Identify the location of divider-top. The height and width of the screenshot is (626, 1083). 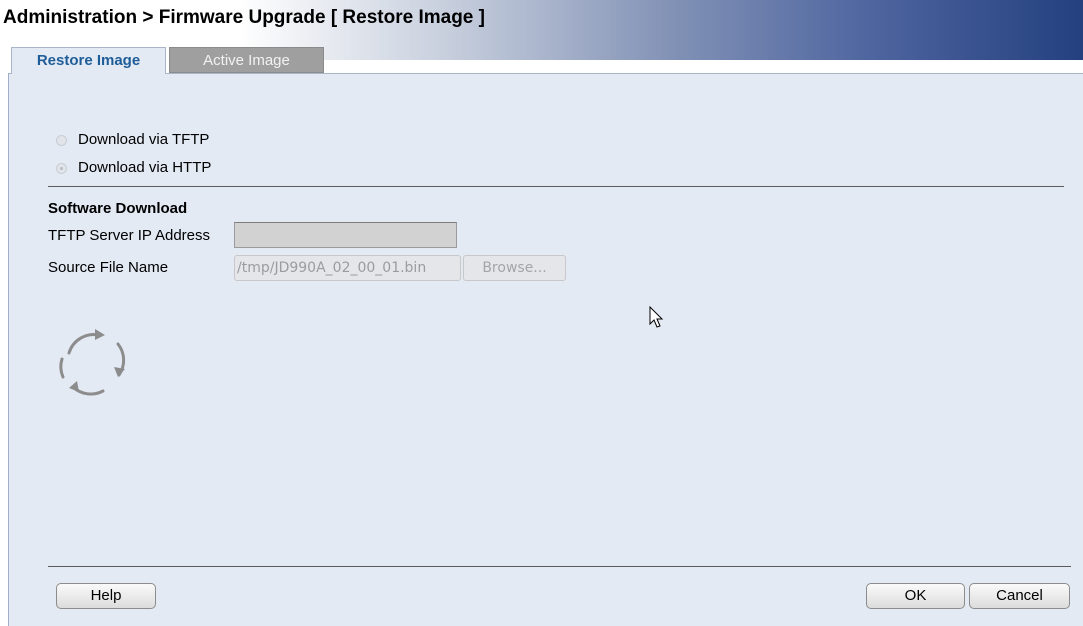
(556, 186).